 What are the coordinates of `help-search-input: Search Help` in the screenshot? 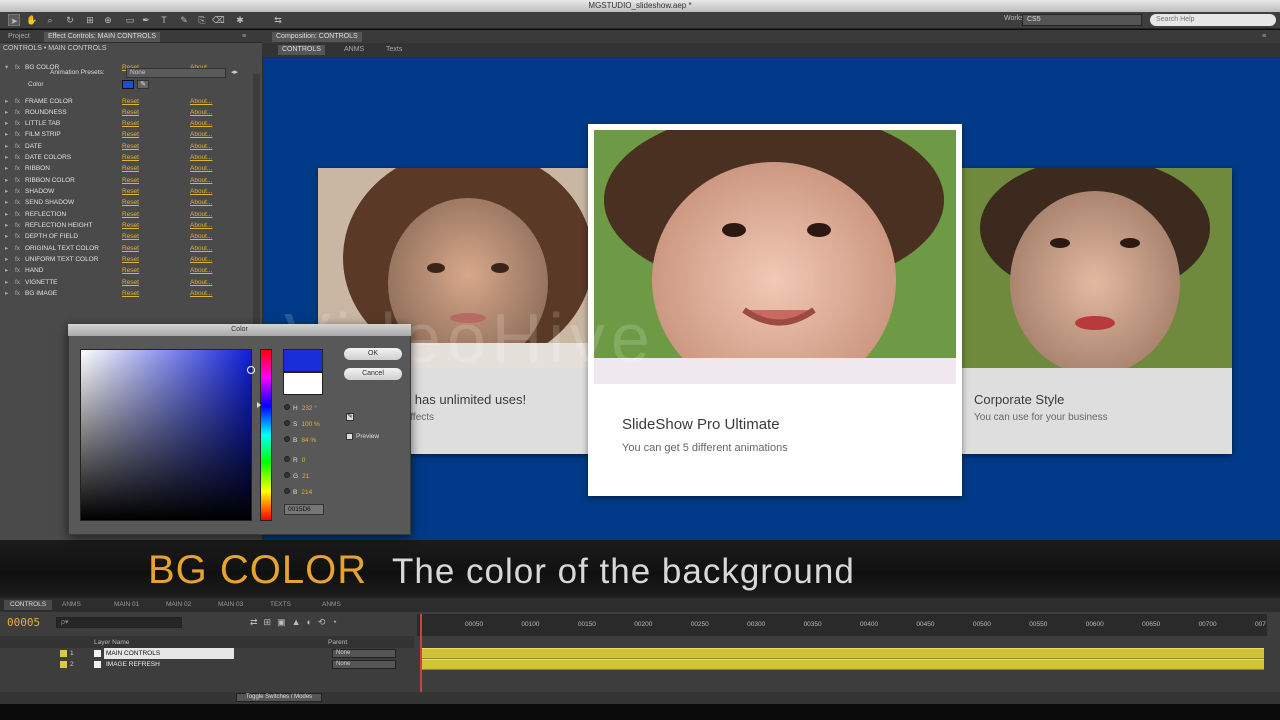 It's located at (1213, 20).